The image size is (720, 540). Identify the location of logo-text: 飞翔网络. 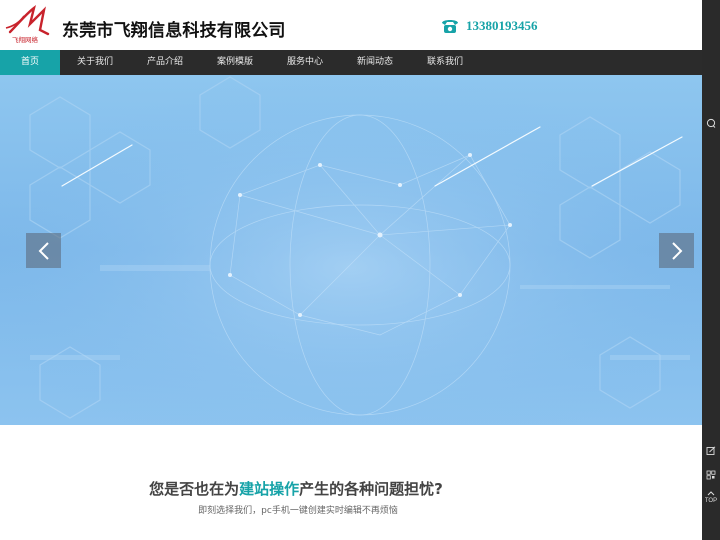
(25, 39).